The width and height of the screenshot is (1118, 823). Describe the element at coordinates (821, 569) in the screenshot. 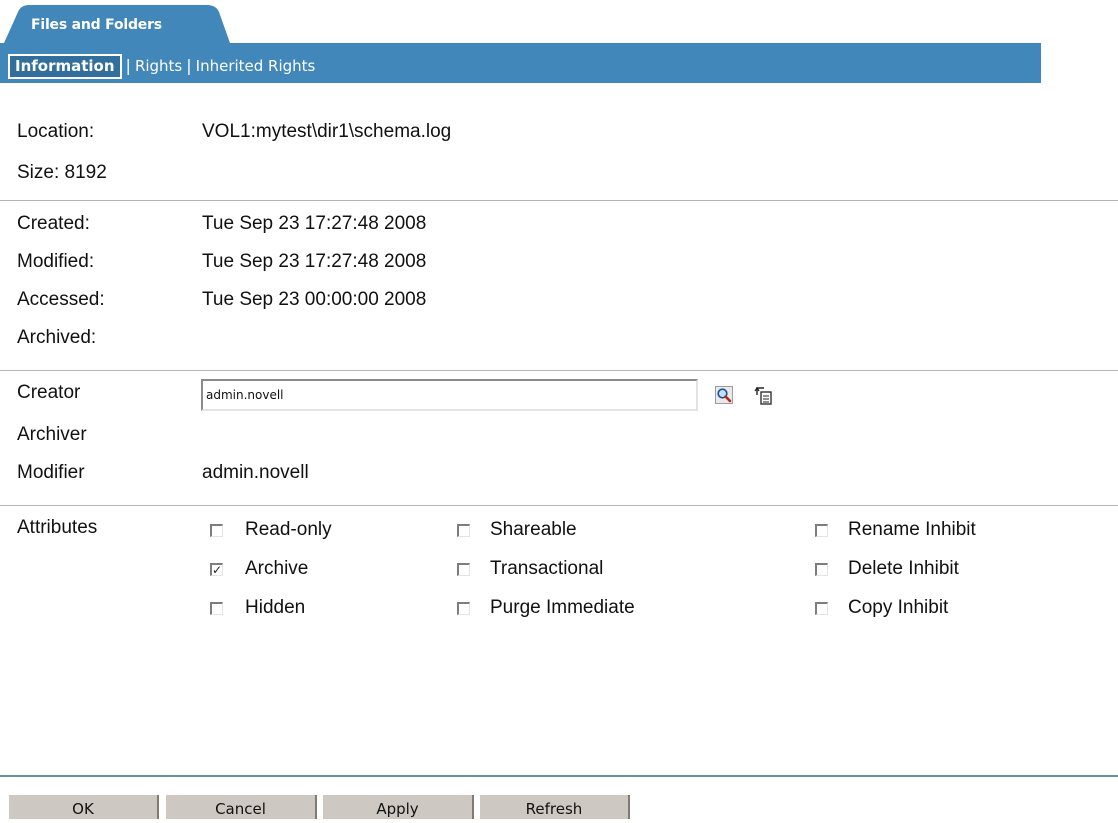

I see `delete-inhibit-checkbox` at that location.